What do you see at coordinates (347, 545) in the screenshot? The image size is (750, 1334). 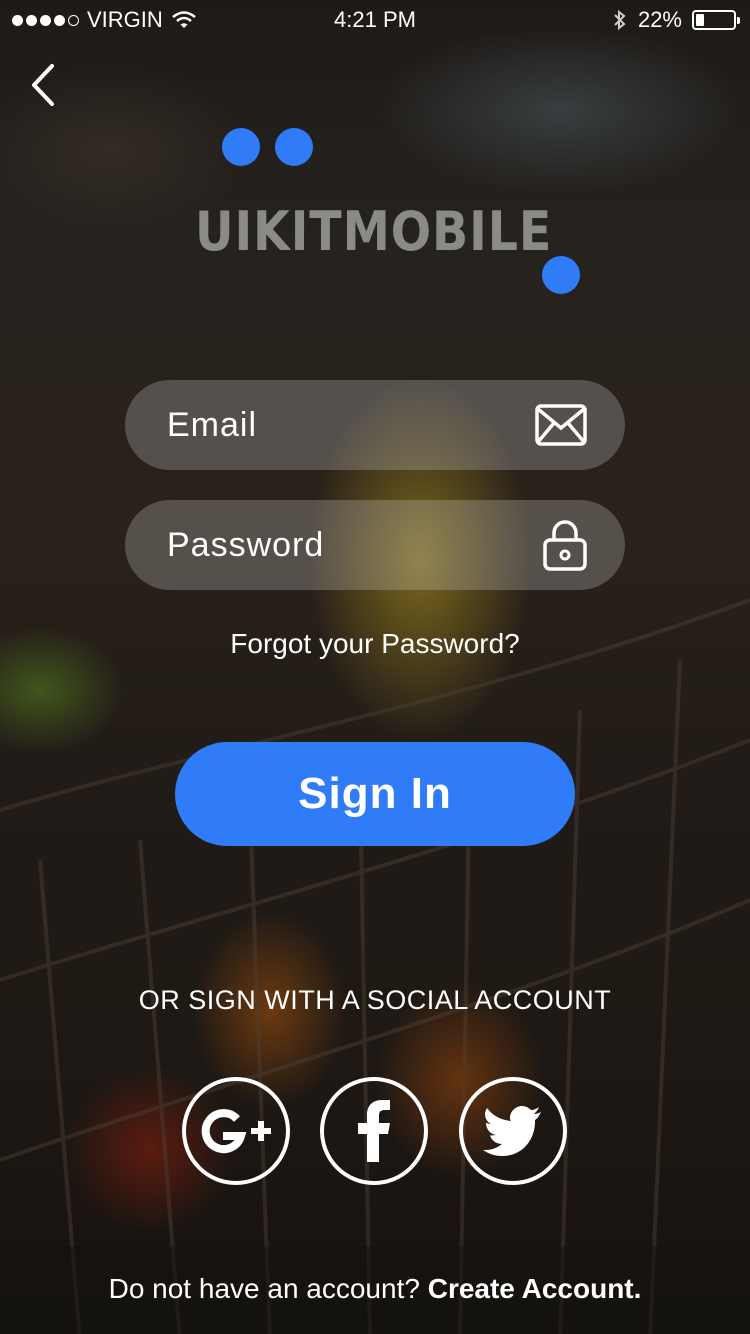 I see `password-input` at bounding box center [347, 545].